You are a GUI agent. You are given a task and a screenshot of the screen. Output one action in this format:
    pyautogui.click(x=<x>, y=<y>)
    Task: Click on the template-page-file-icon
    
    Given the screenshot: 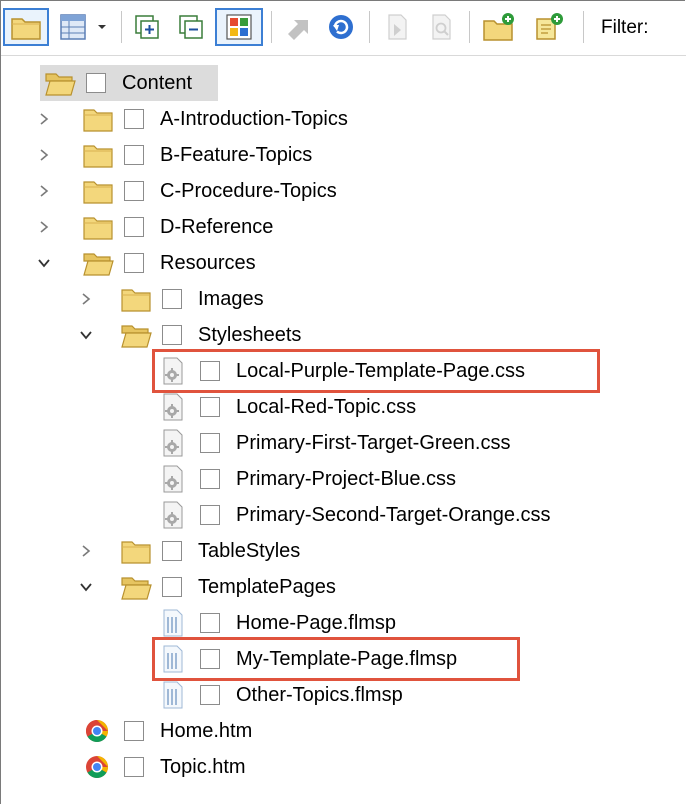 What is the action you would take?
    pyautogui.click(x=173, y=695)
    